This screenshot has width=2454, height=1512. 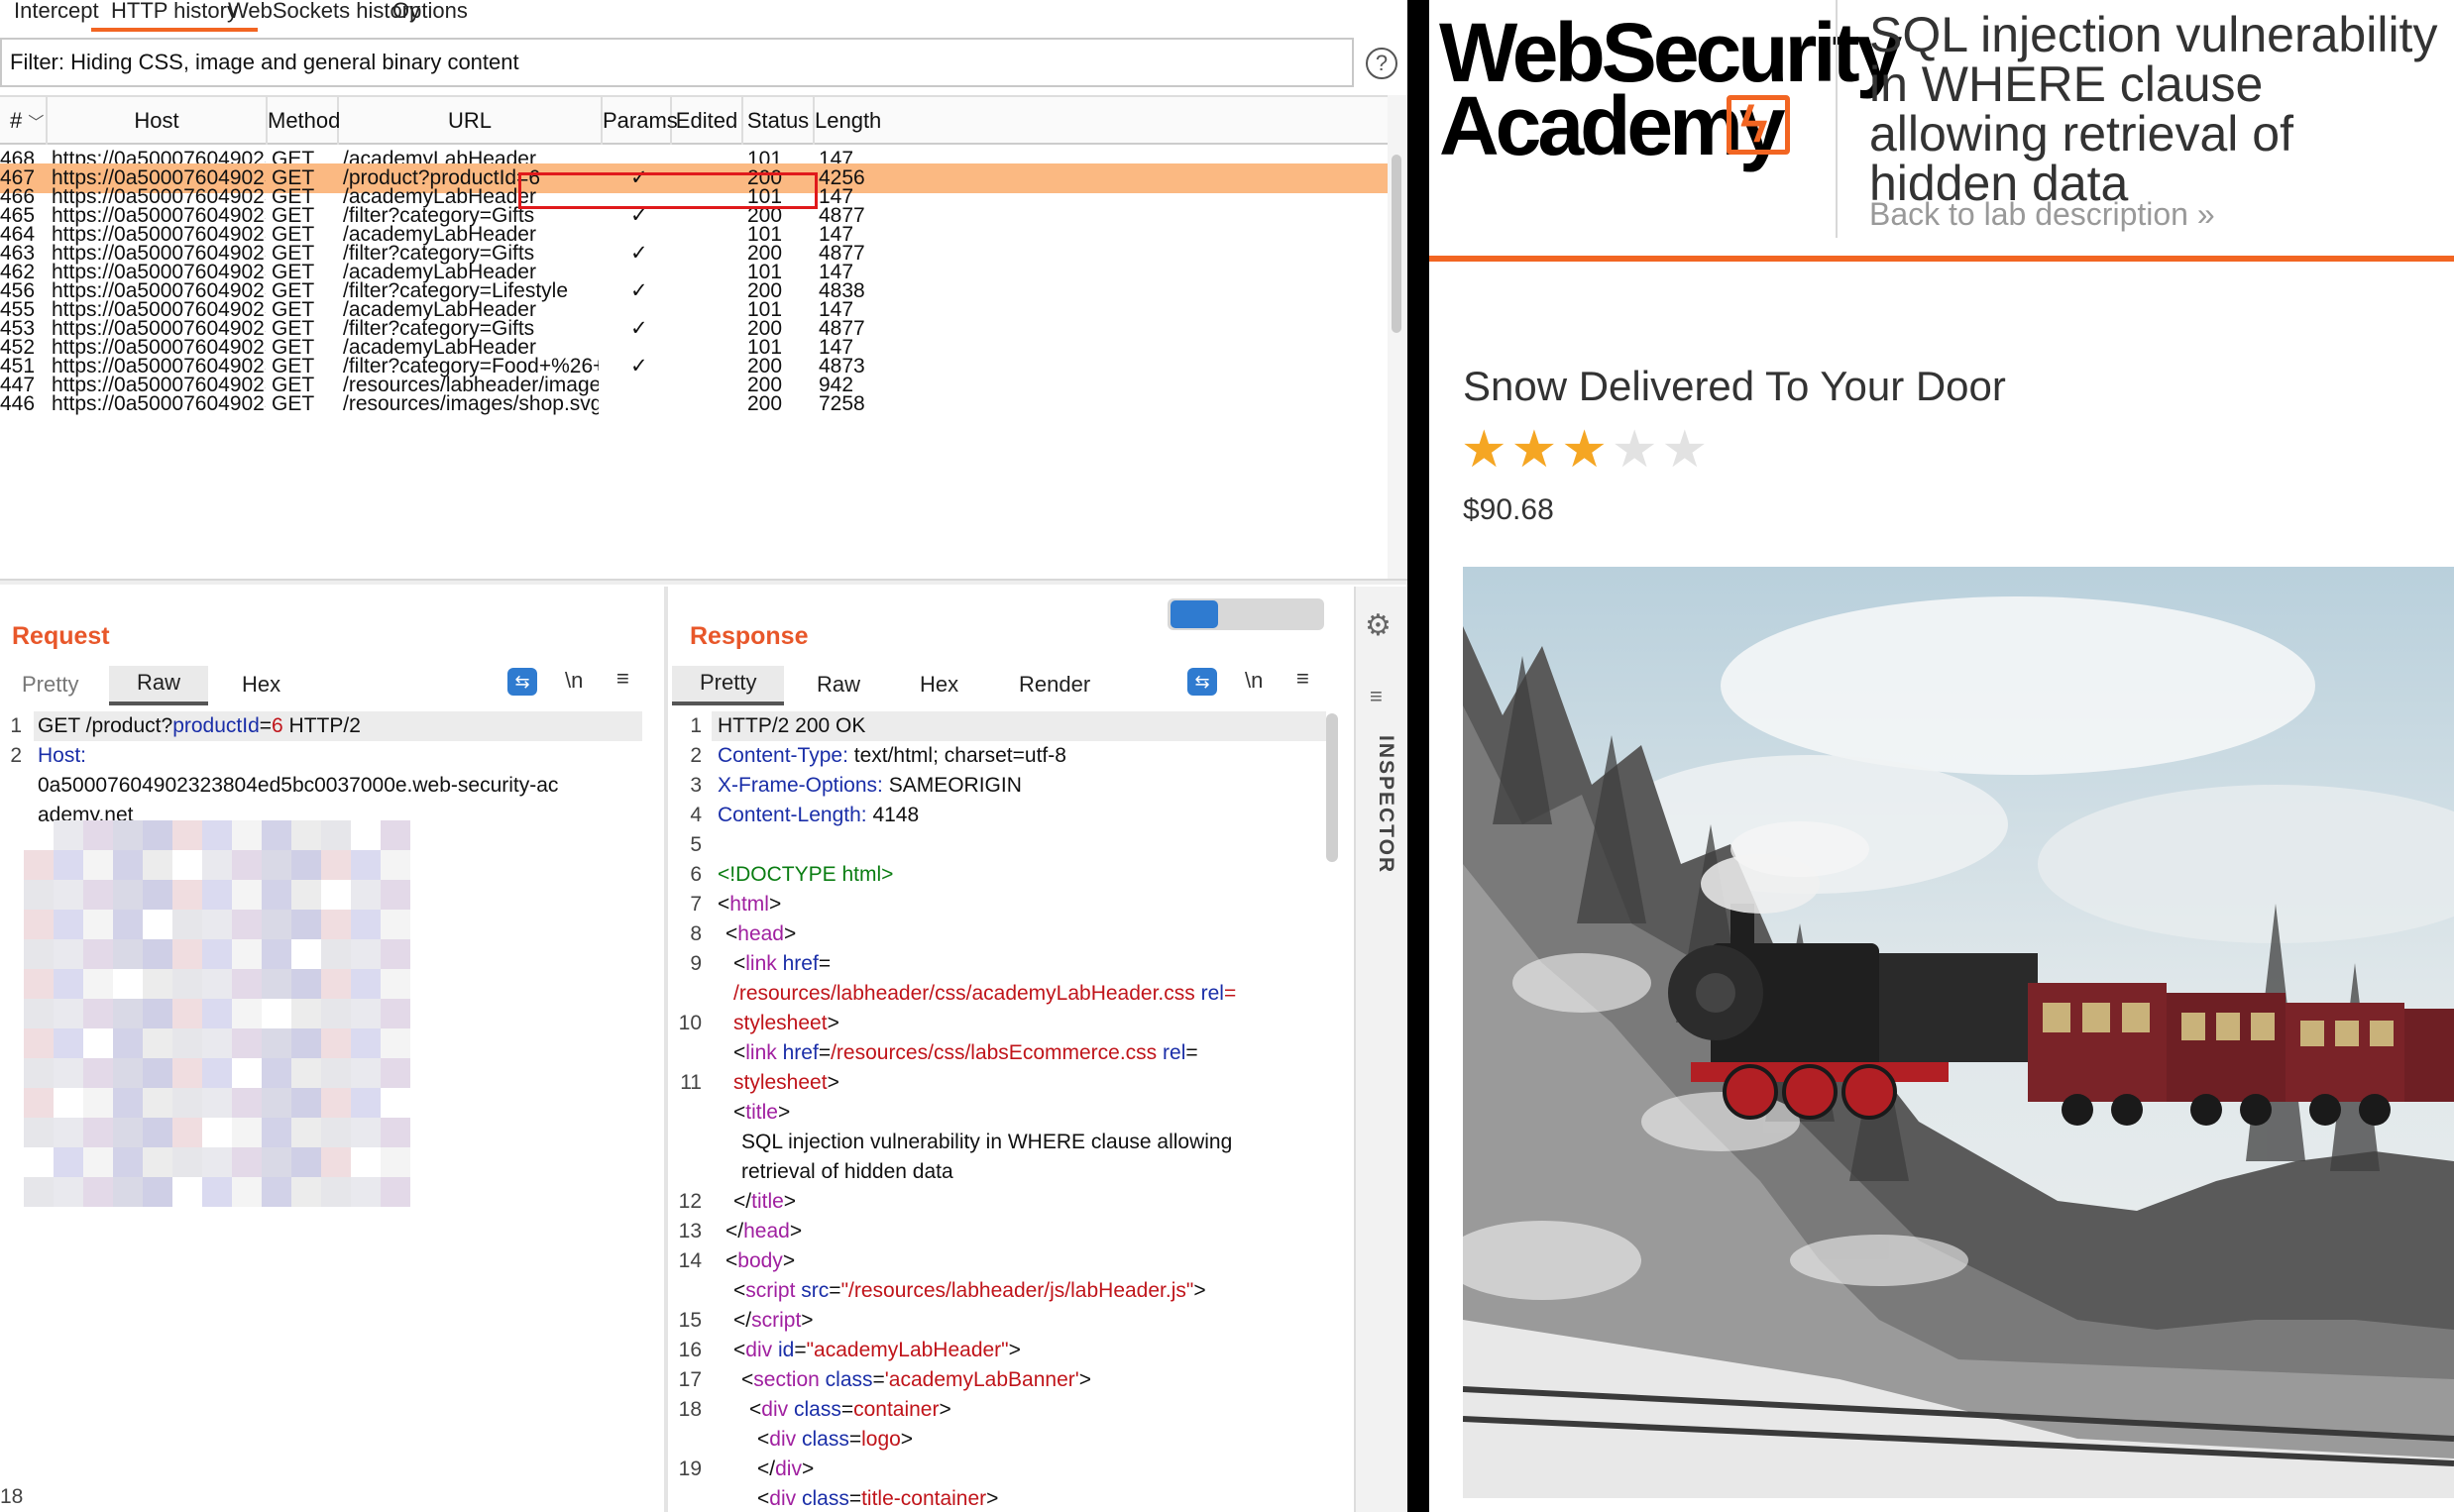 What do you see at coordinates (1194, 614) in the screenshot?
I see `split-view-icon` at bounding box center [1194, 614].